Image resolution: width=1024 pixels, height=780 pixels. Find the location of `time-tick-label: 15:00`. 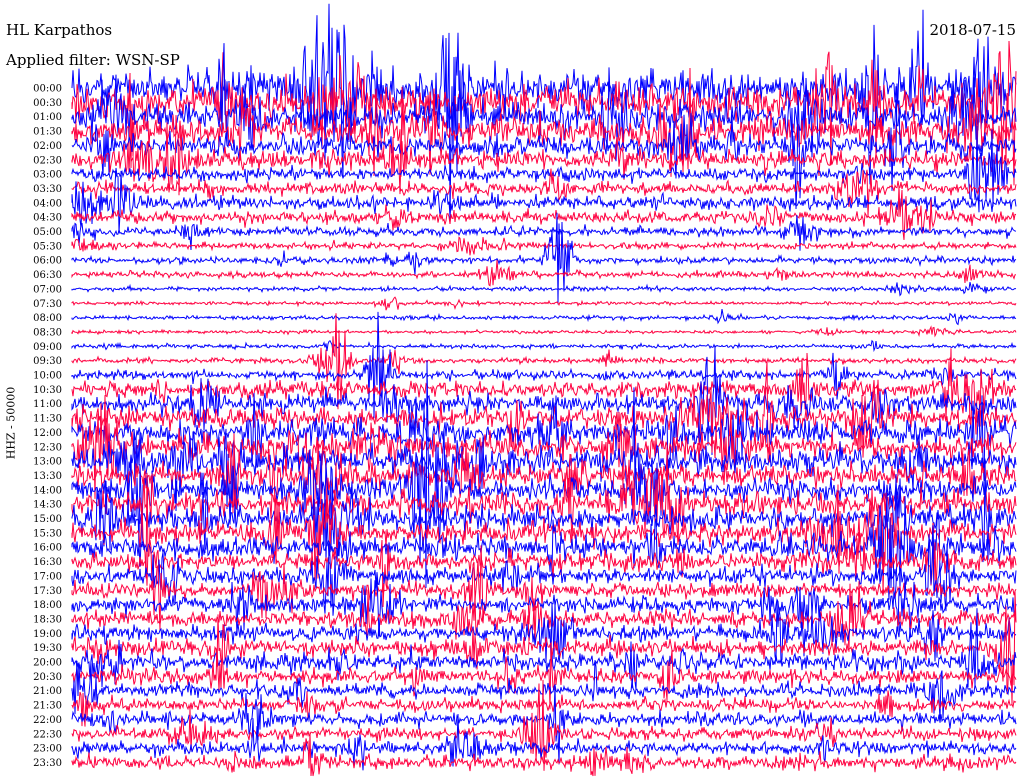

time-tick-label: 15:00 is located at coordinates (47, 519).